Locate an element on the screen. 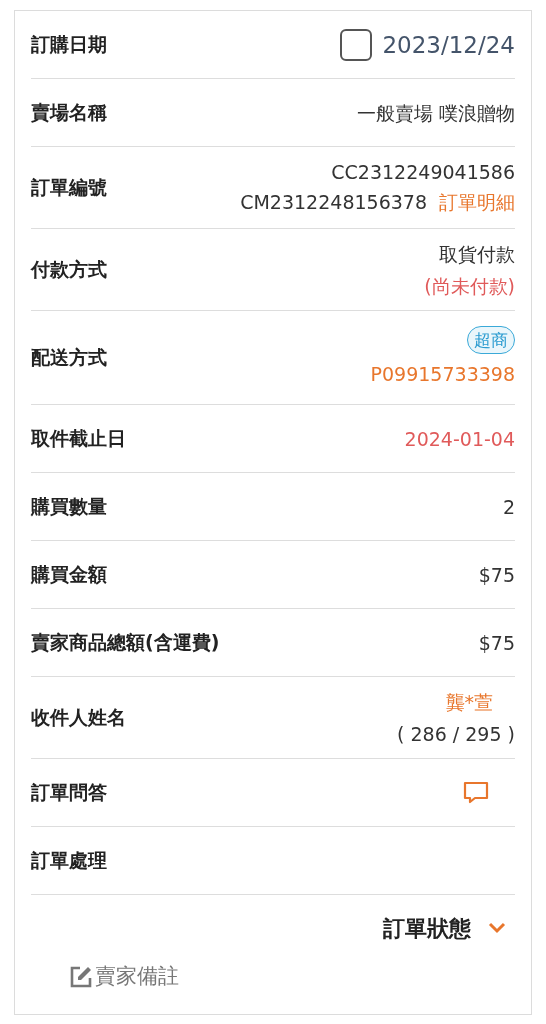 The height and width of the screenshot is (1024, 546). checkbox is located at coordinates (356, 44).